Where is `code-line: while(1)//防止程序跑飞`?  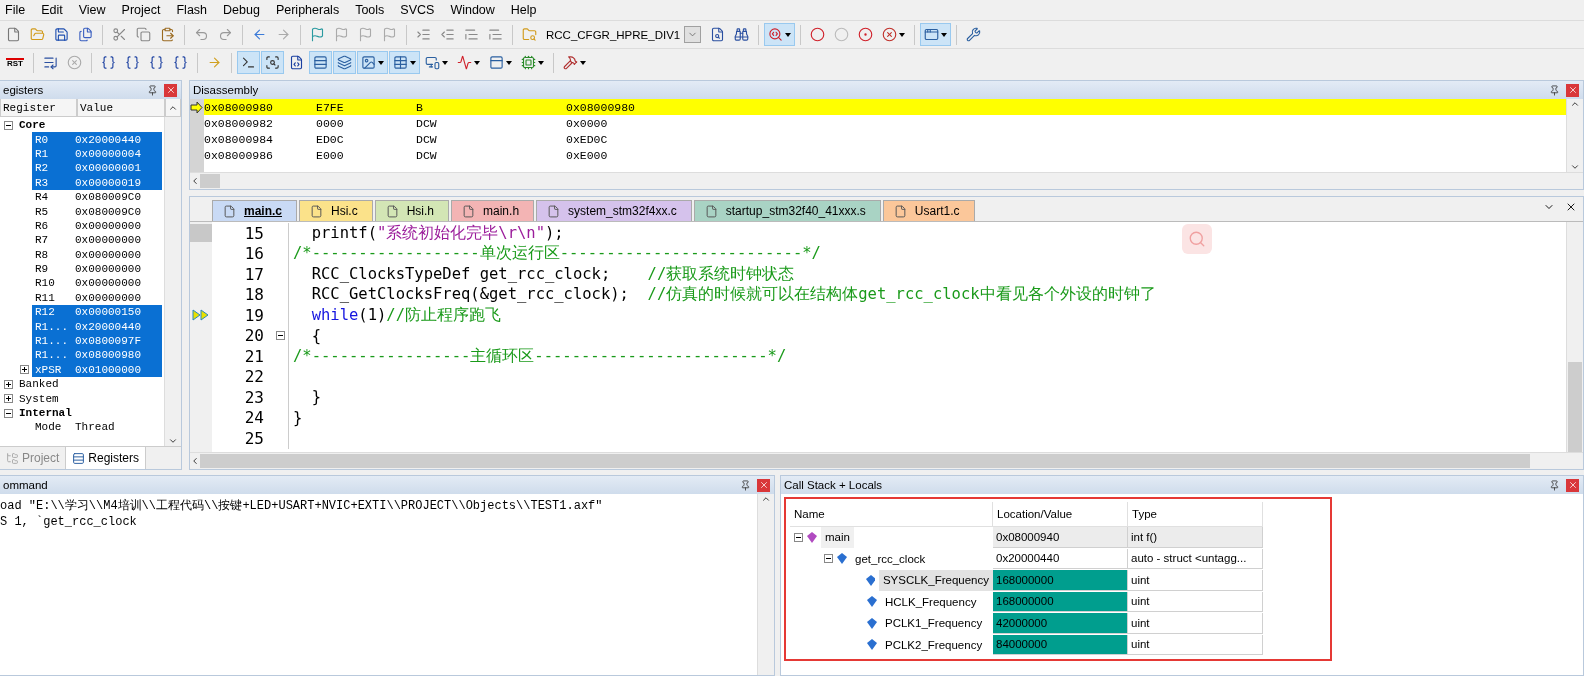 code-line: while(1)//防止程序跑飞 is located at coordinates (405, 315).